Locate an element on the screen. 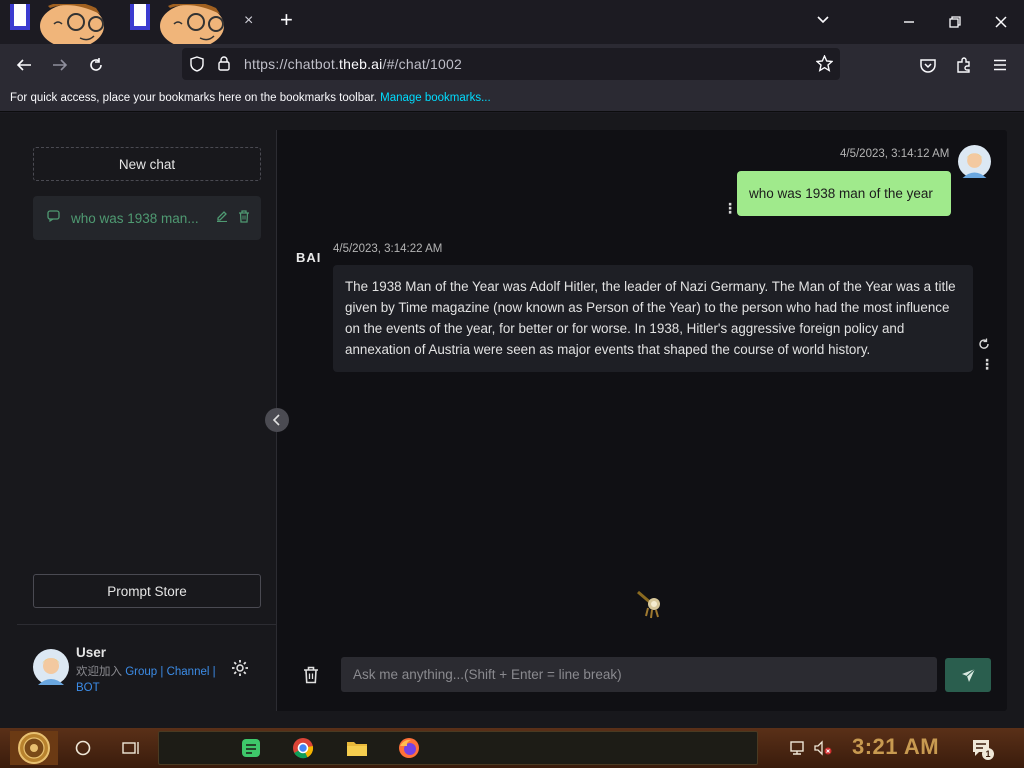 The height and width of the screenshot is (768, 1024). hamburger-menu-icon is located at coordinates (1000, 65).